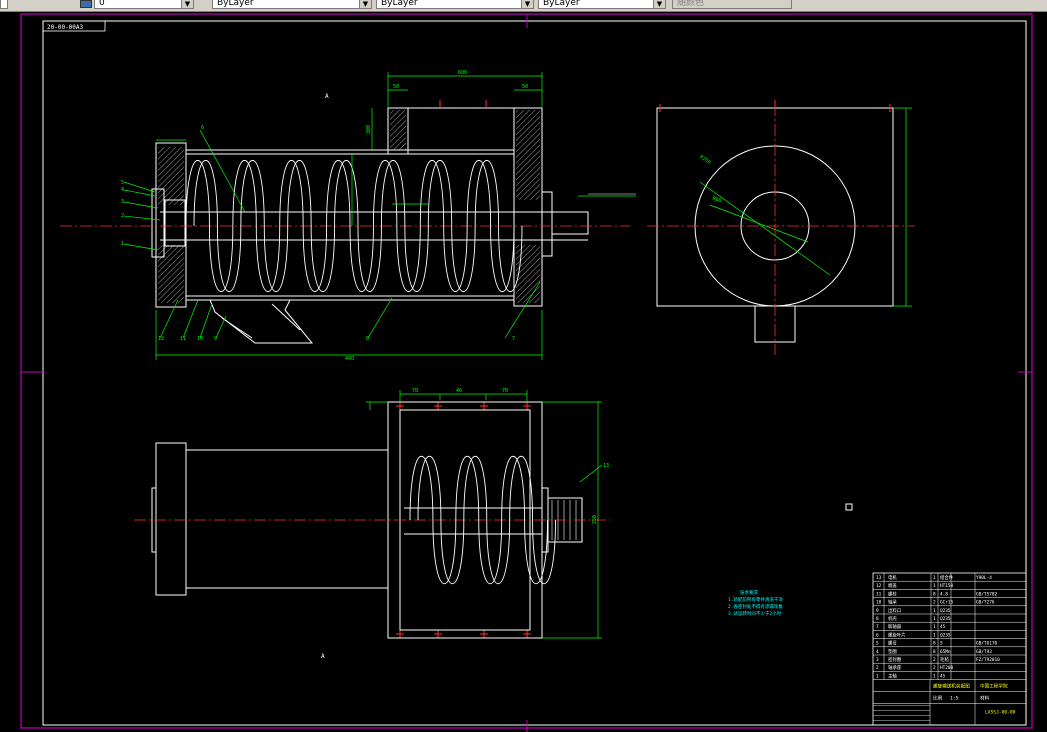  What do you see at coordinates (704, 160) in the screenshot?
I see `radius-outer-label: R150` at bounding box center [704, 160].